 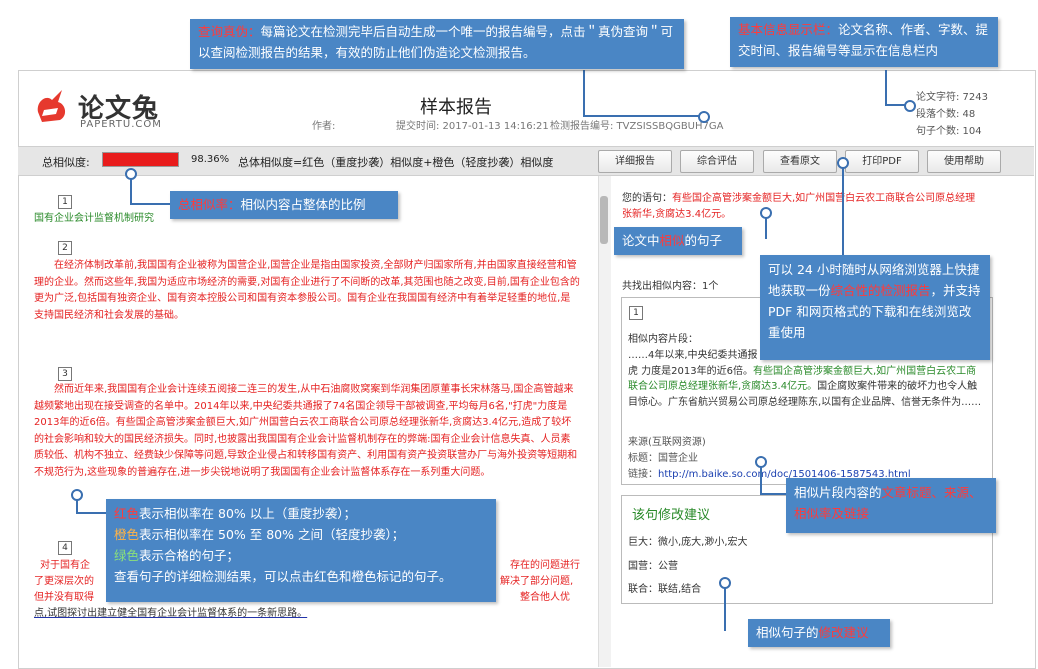 I want to click on print-pdf-button: 打印PDF, so click(x=882, y=161).